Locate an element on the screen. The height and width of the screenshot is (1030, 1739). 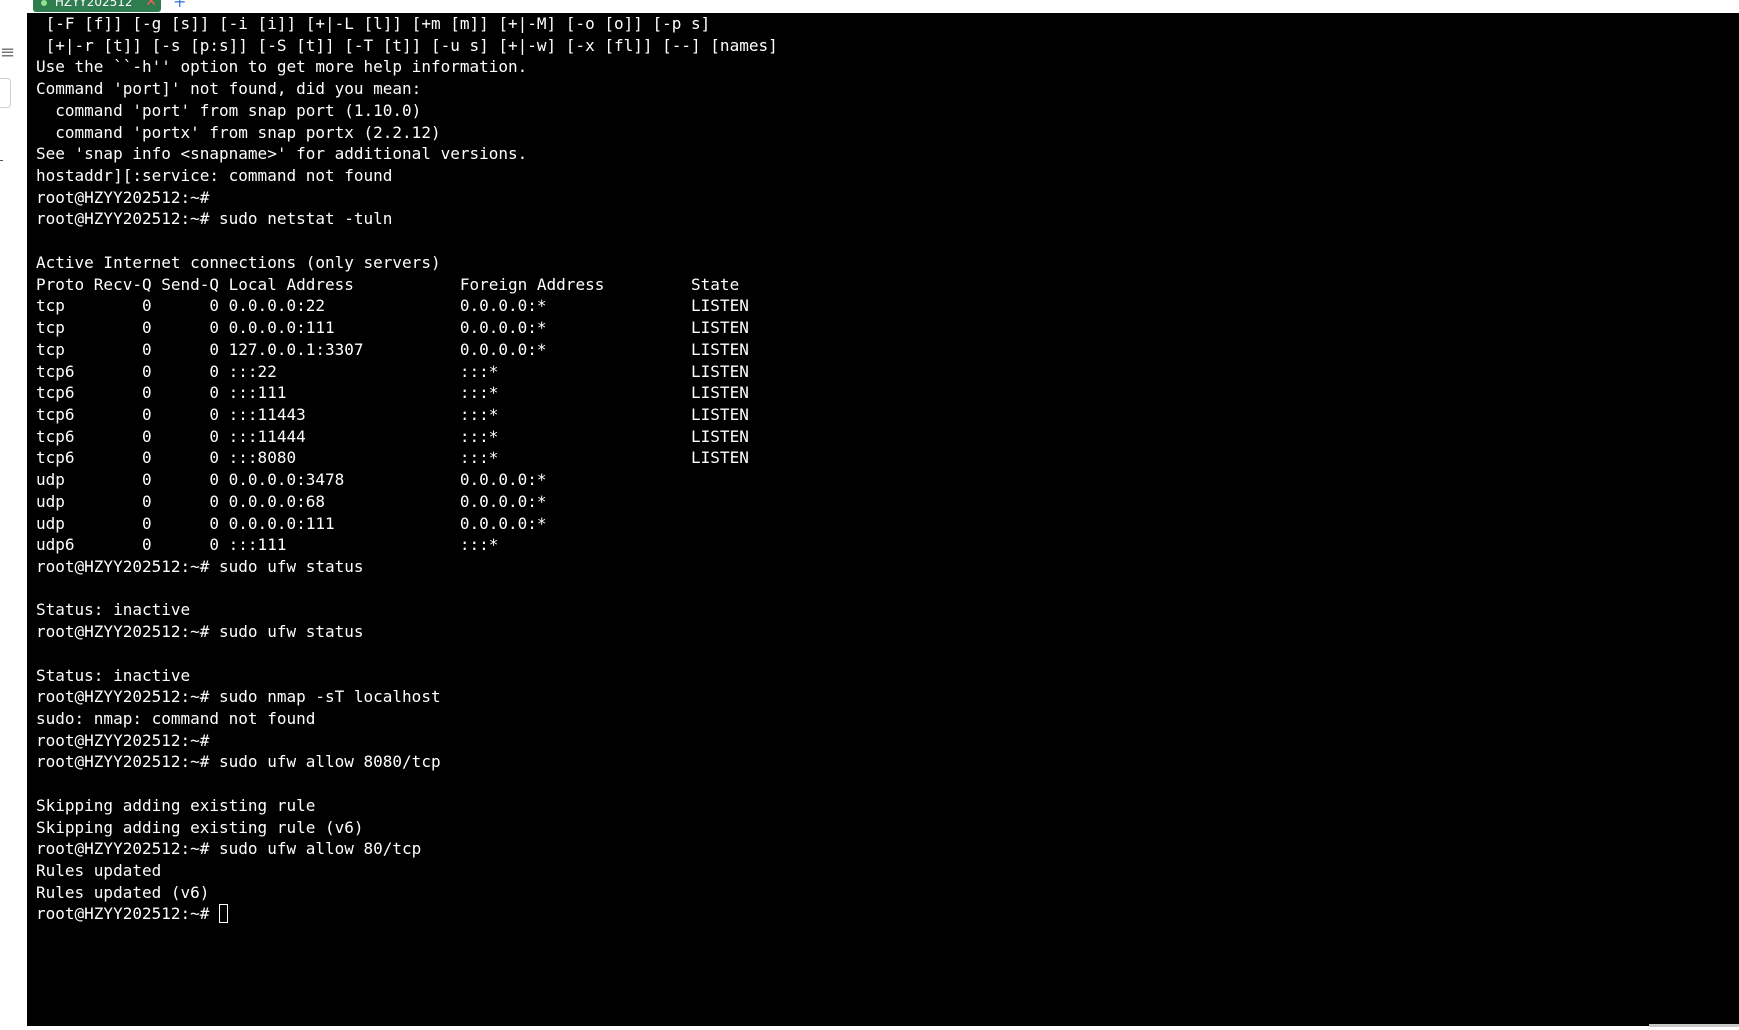
terminal-line: Command 'port]' not found, did you mean: is located at coordinates (229, 89).